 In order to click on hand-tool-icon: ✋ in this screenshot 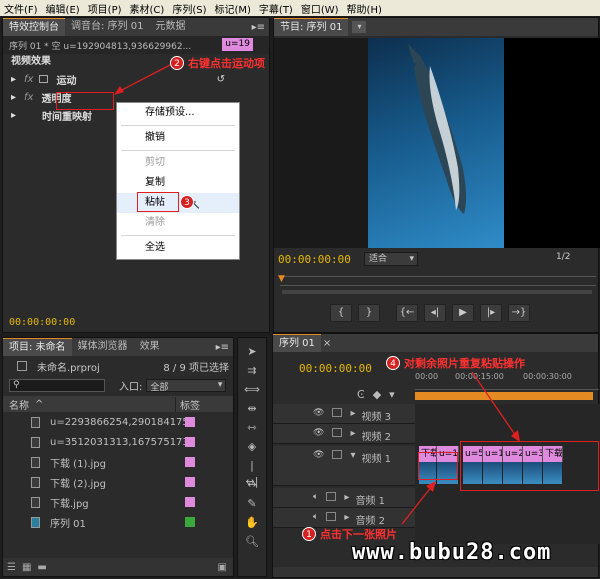, I will do `click(252, 523)`.